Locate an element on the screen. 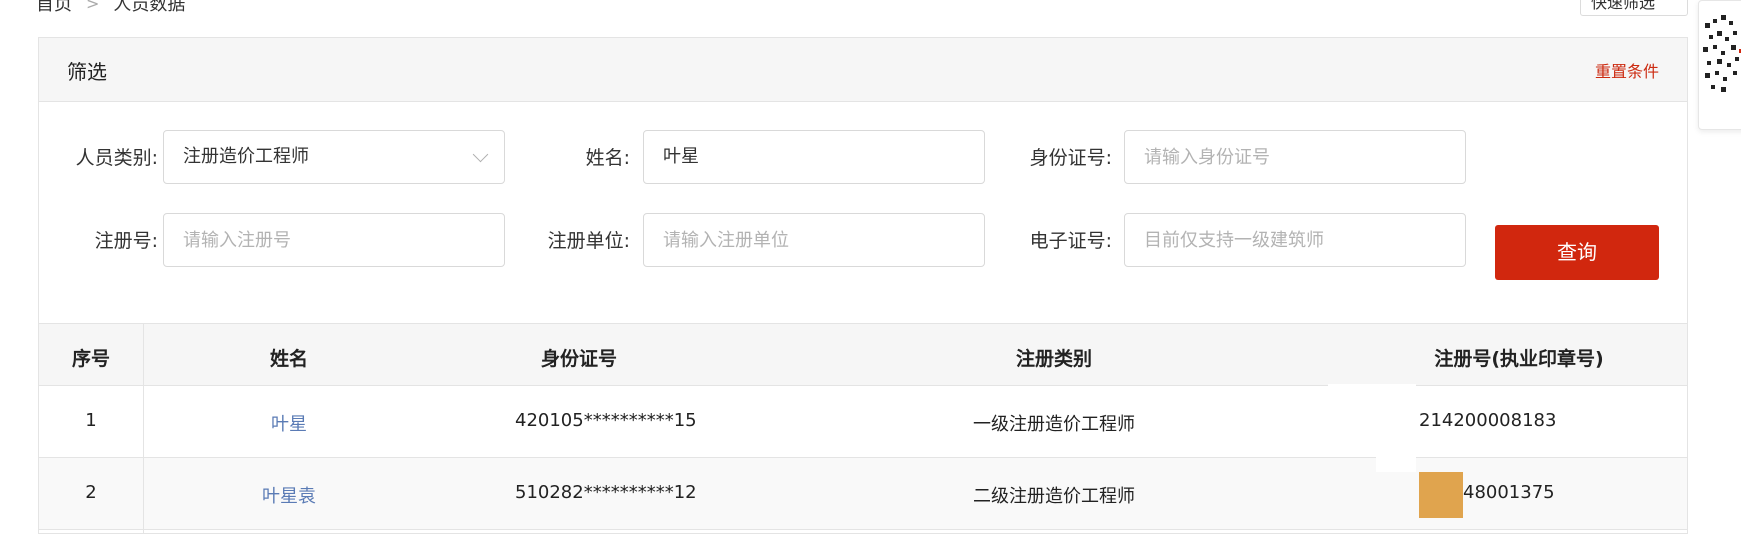  row-category: 二级注册造价工程师 is located at coordinates (1054, 496).